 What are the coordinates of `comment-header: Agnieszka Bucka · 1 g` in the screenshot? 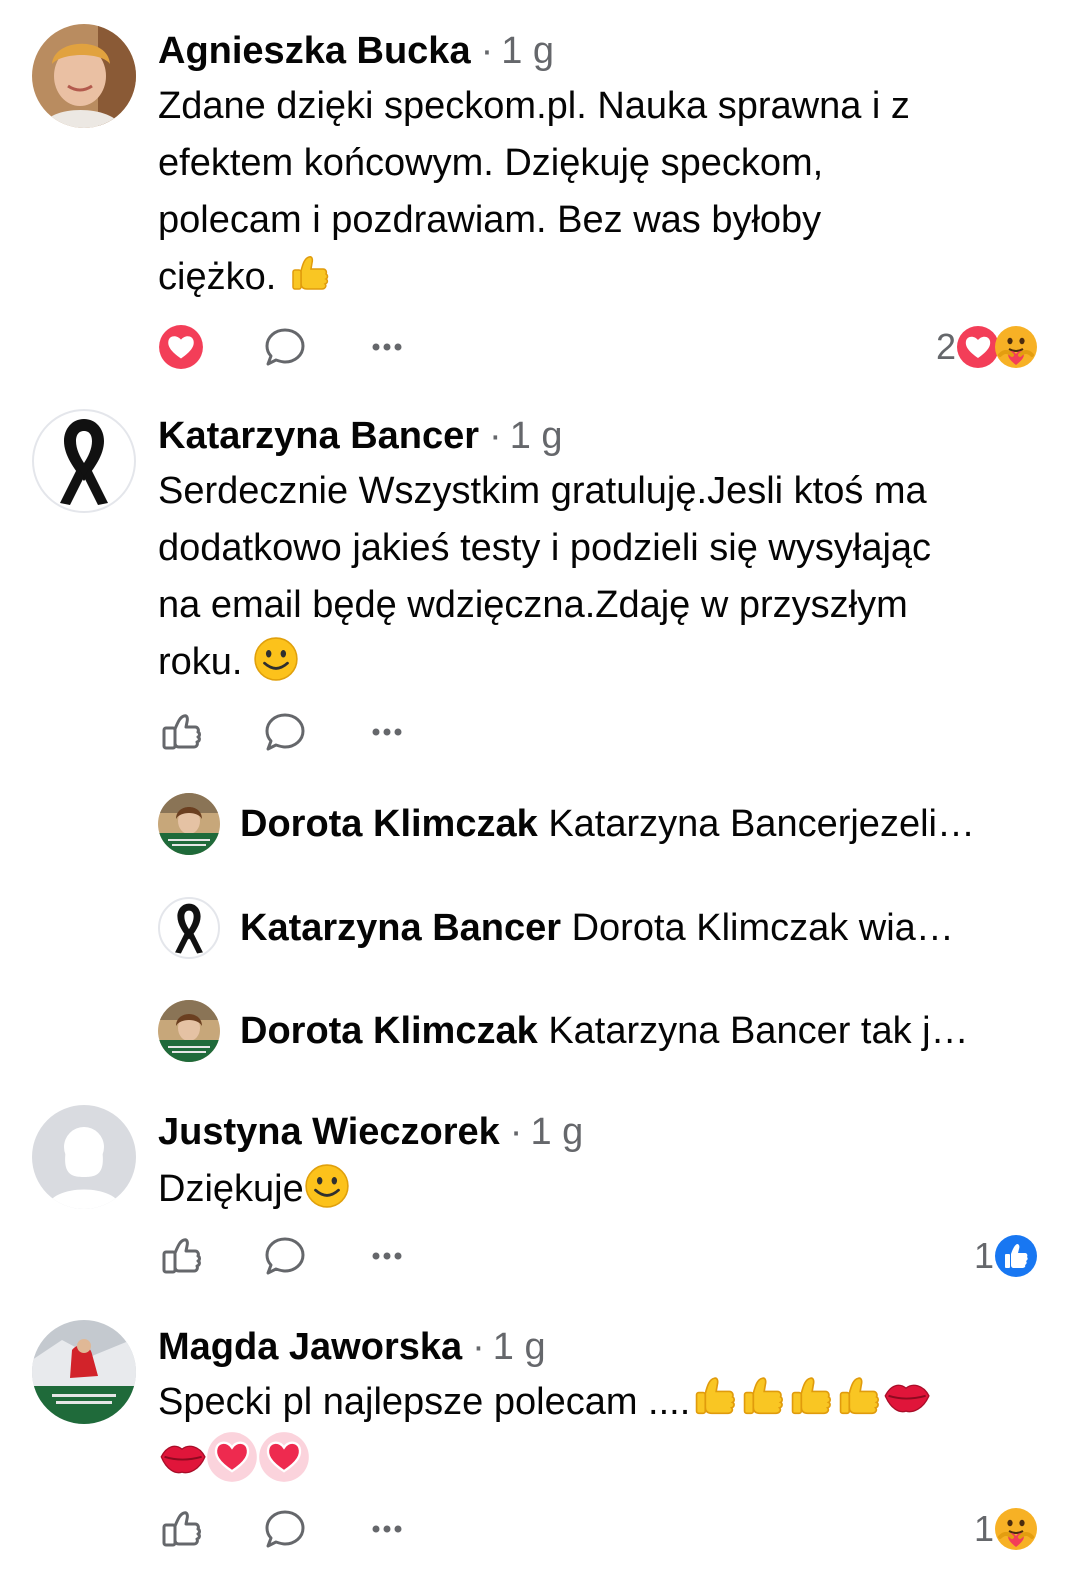 It's located at (356, 51).